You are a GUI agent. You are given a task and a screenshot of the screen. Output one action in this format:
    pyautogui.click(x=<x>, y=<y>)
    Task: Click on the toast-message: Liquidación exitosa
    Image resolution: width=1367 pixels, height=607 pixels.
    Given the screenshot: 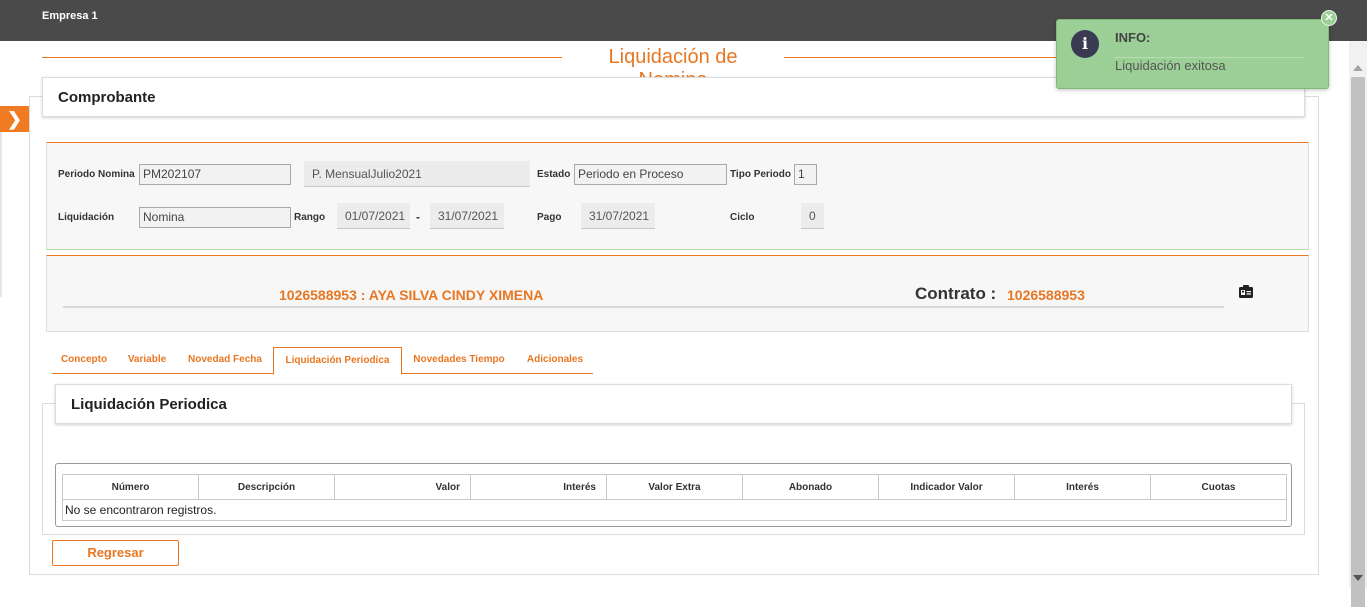 What is the action you would take?
    pyautogui.click(x=1170, y=65)
    